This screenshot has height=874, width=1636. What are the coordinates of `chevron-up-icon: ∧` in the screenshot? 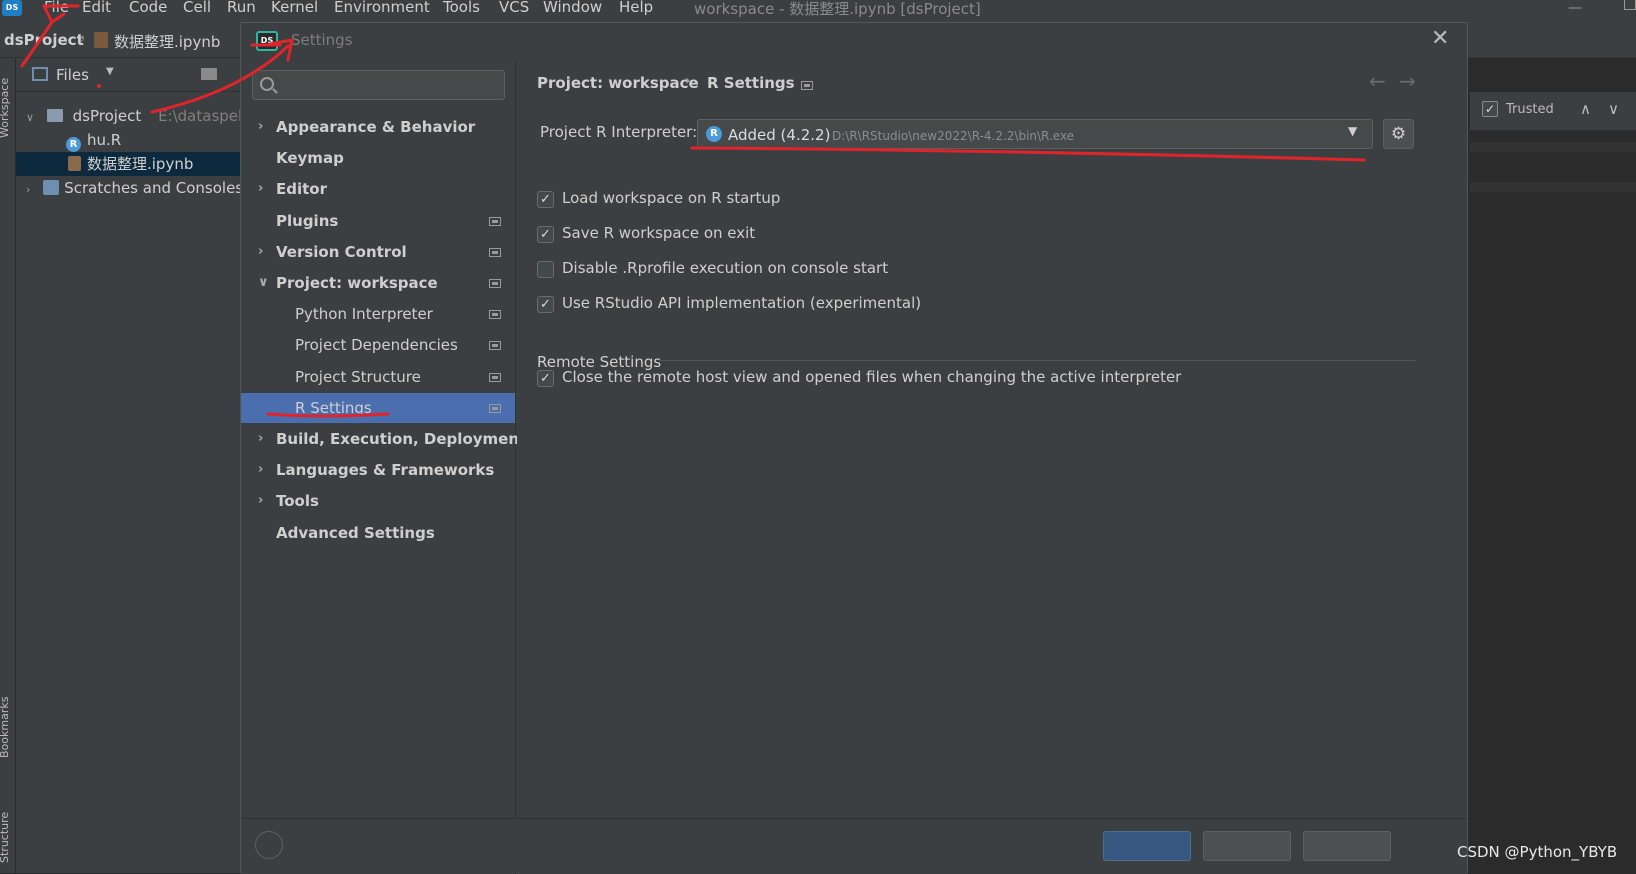 It's located at (1585, 109).